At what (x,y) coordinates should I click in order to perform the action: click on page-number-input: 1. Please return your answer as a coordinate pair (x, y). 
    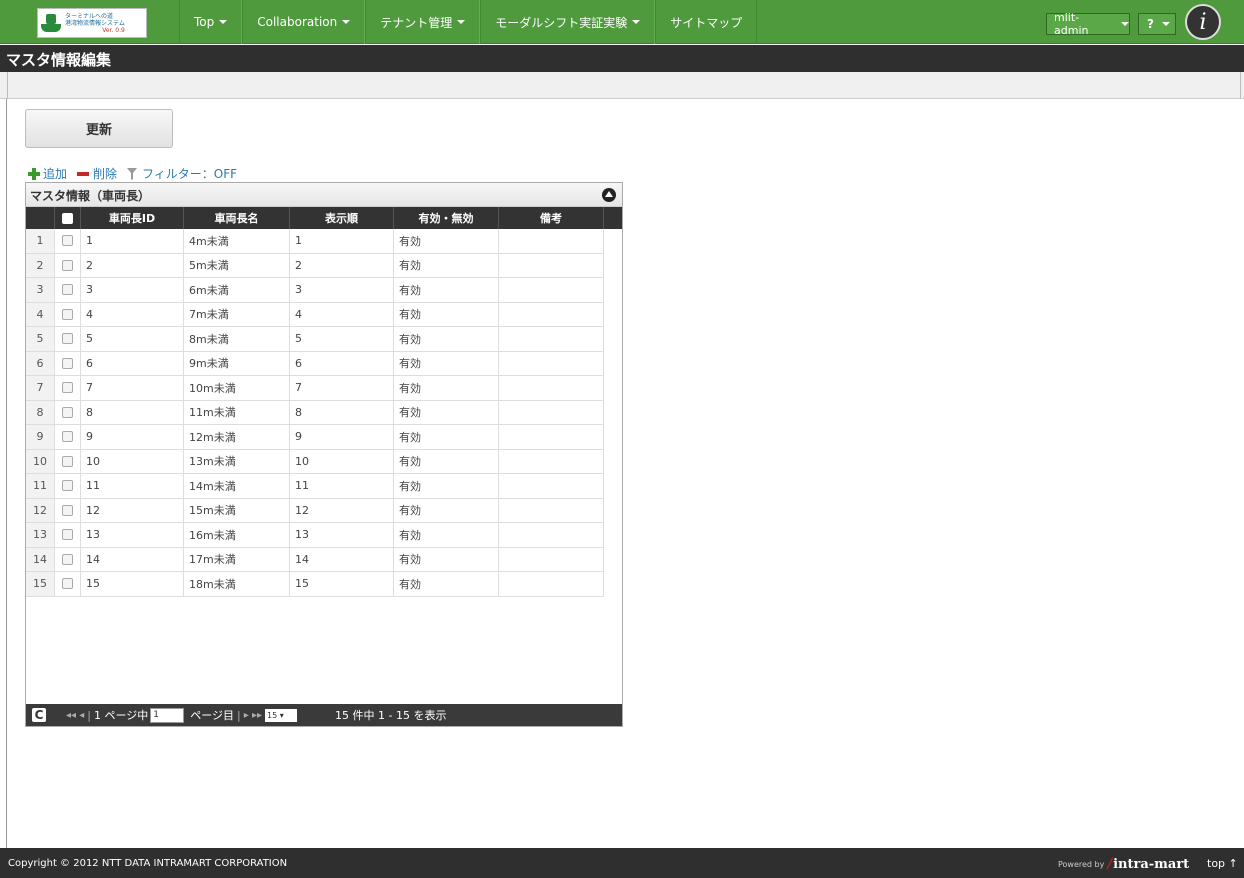
    Looking at the image, I should click on (167, 715).